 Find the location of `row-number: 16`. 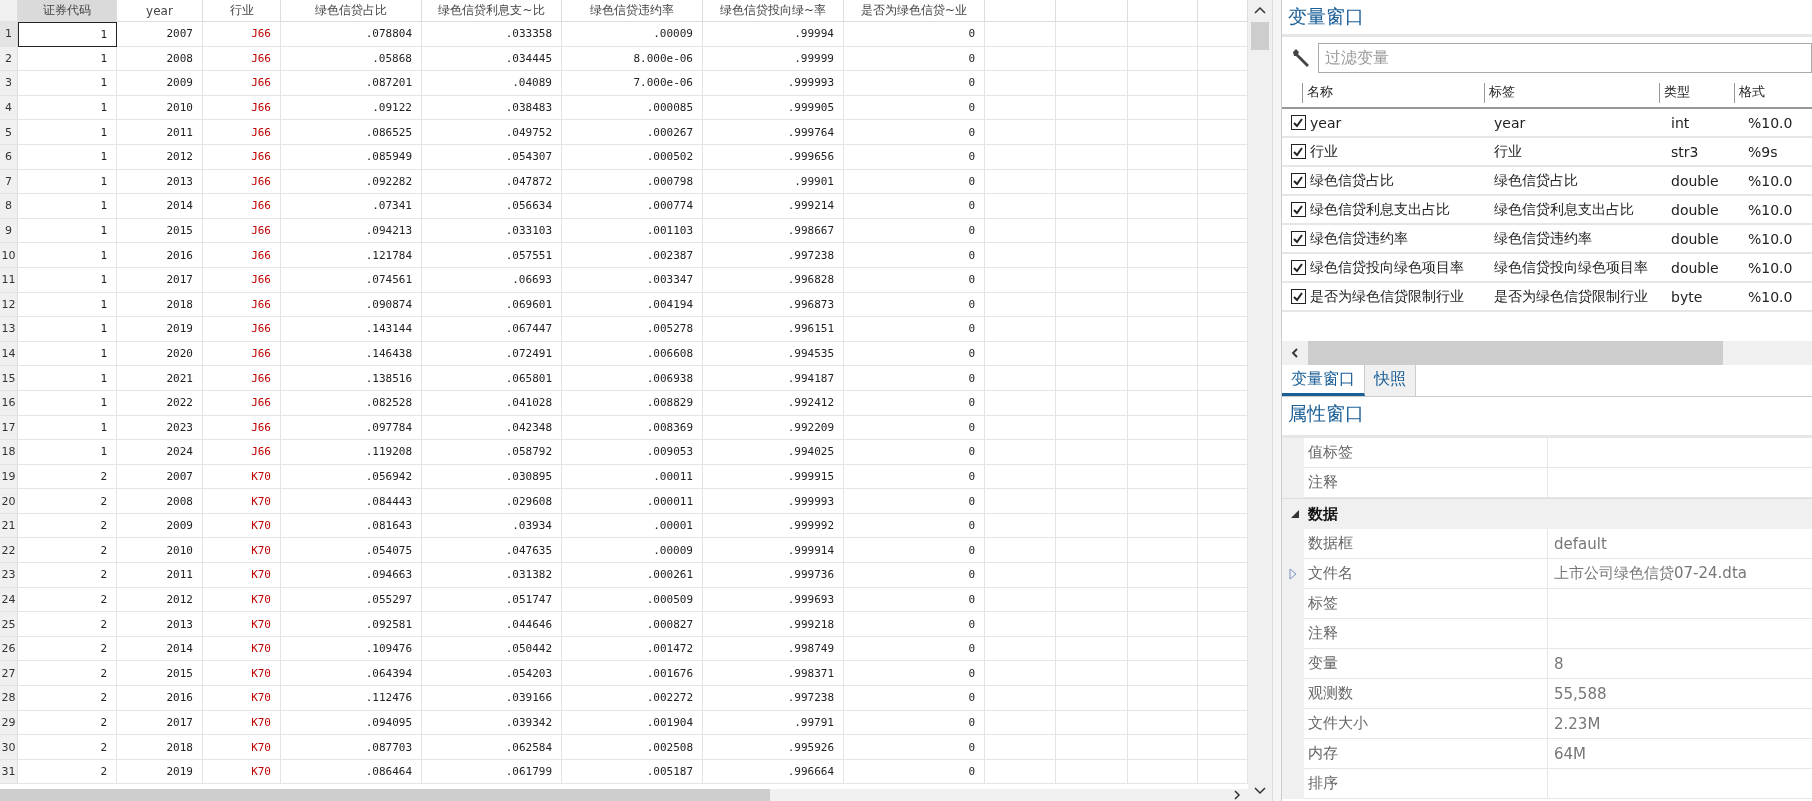

row-number: 16 is located at coordinates (9, 403).